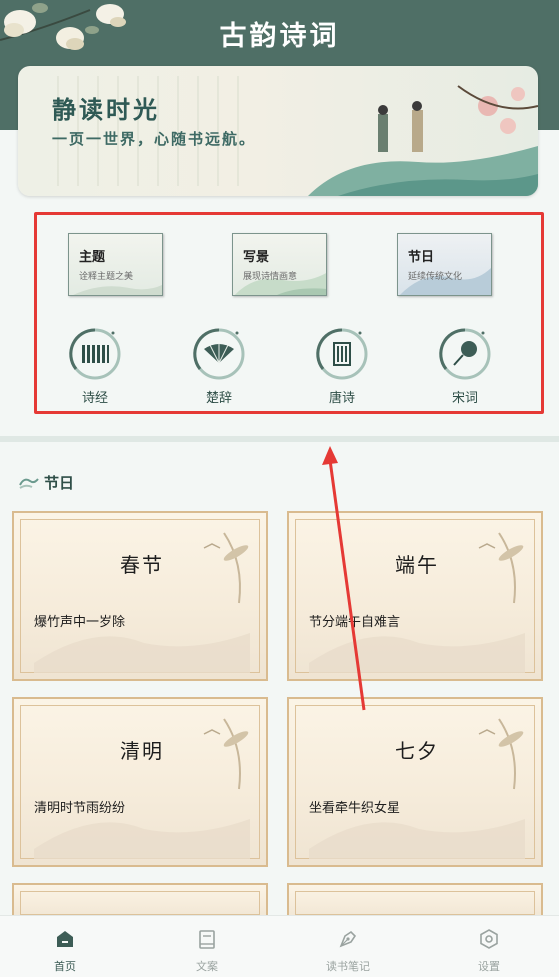  I want to click on home-icon, so click(65, 939).